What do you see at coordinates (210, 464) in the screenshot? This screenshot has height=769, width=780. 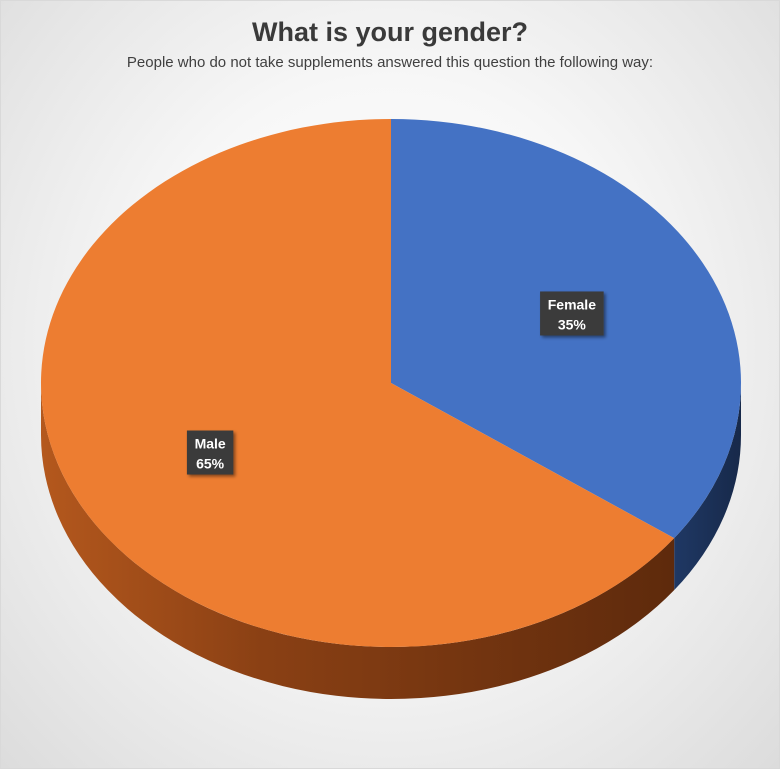 I see `data-label-percent: 65%` at bounding box center [210, 464].